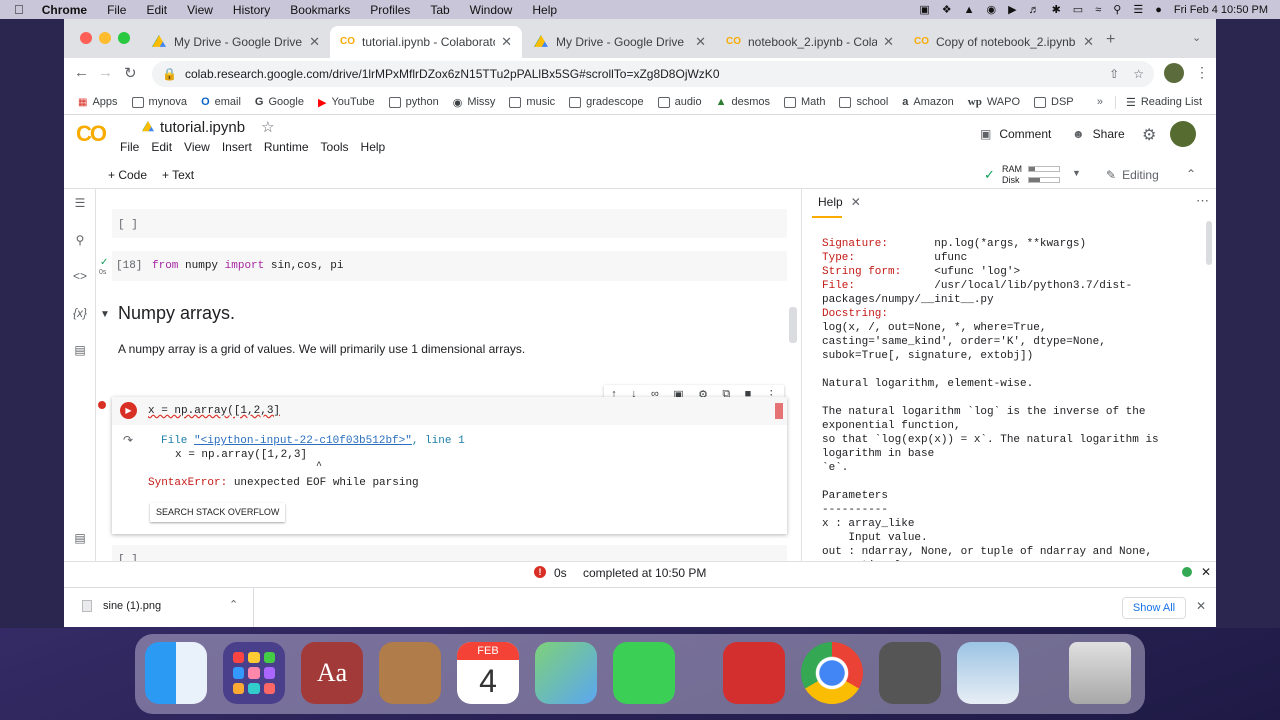 Image resolution: width=1280 pixels, height=720 pixels. I want to click on more-bookmarks-icon: », so click(1100, 102).